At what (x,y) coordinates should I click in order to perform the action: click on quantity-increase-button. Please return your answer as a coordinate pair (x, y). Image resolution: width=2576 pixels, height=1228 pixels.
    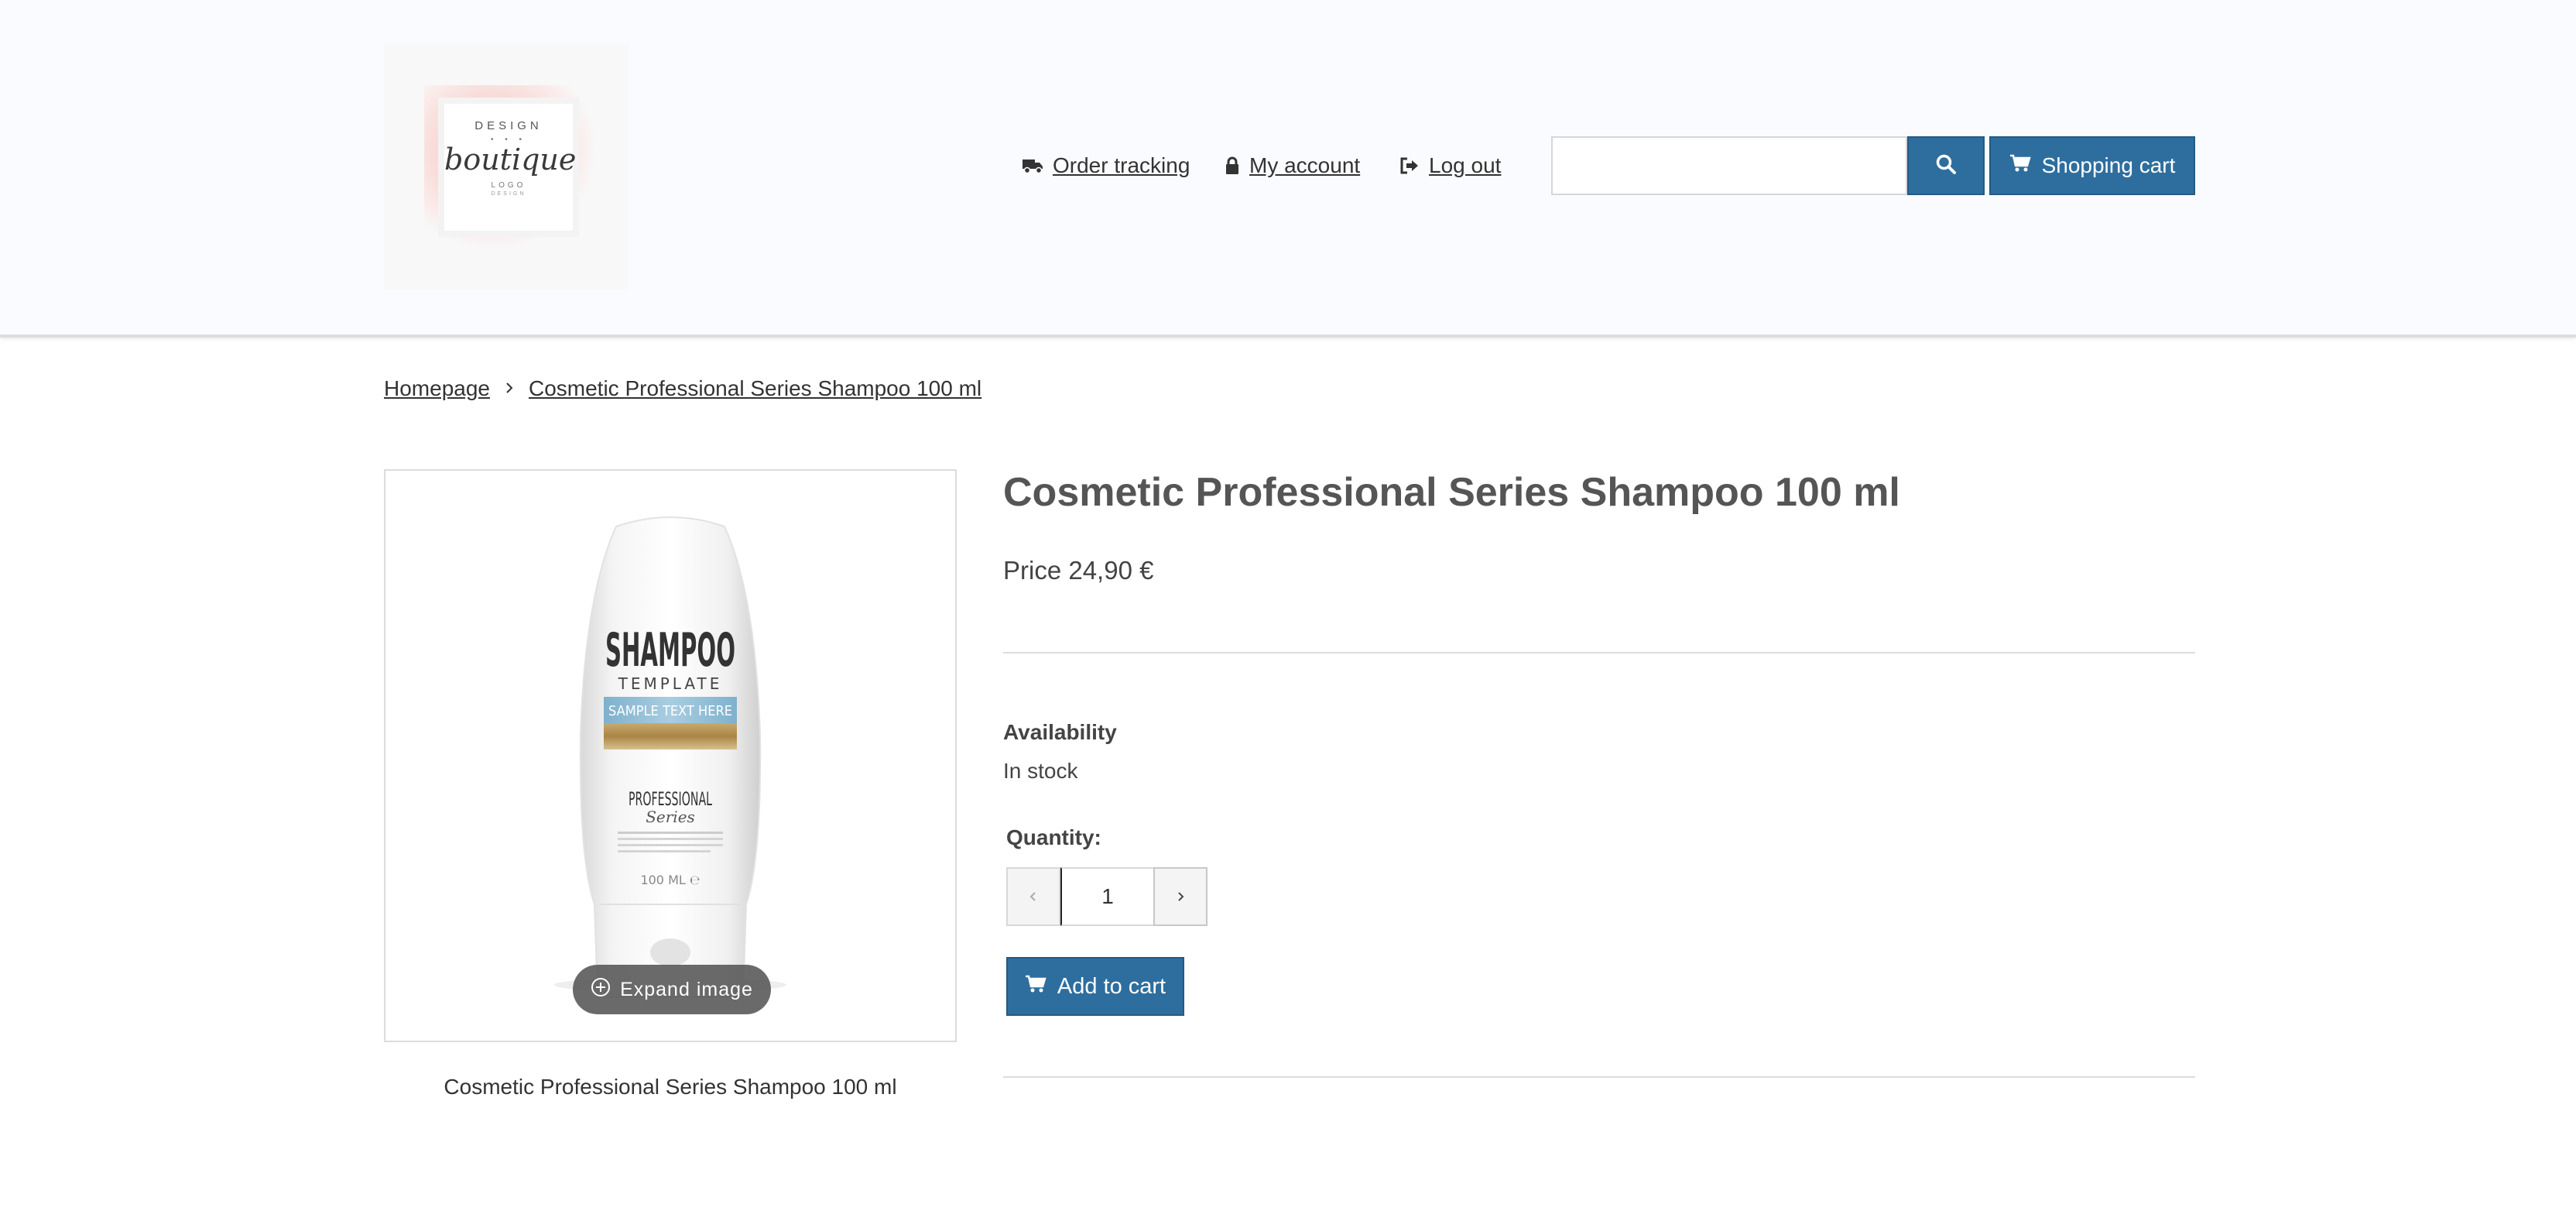
    Looking at the image, I should click on (1180, 896).